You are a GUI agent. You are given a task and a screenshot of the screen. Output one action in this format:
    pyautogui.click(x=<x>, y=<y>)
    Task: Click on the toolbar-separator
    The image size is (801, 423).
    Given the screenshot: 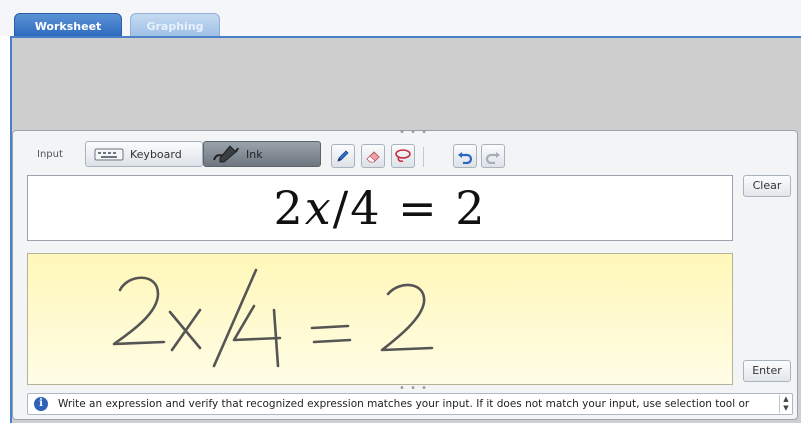 What is the action you would take?
    pyautogui.click(x=423, y=157)
    